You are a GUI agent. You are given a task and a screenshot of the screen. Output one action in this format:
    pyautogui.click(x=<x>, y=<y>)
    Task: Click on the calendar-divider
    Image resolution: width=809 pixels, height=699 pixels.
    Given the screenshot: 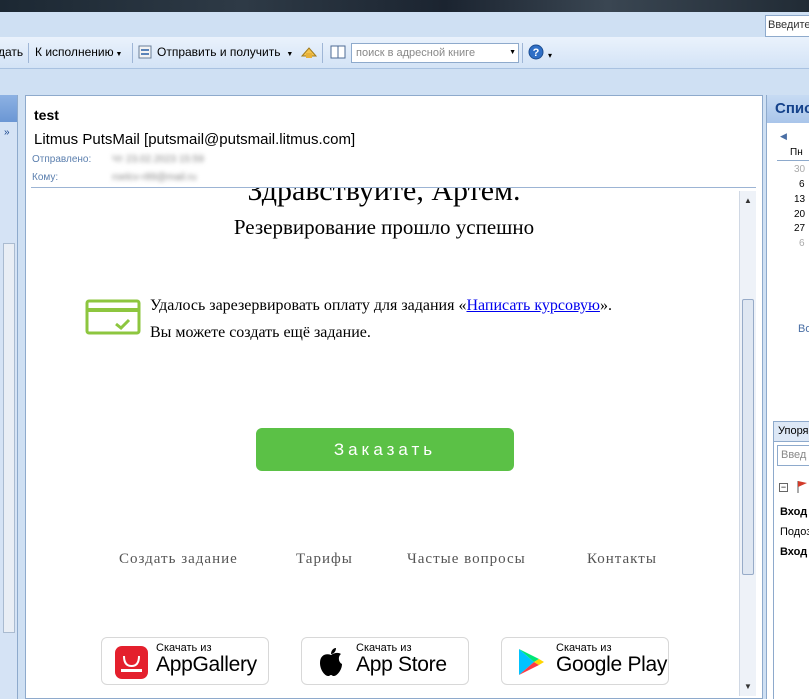 What is the action you would take?
    pyautogui.click(x=793, y=160)
    